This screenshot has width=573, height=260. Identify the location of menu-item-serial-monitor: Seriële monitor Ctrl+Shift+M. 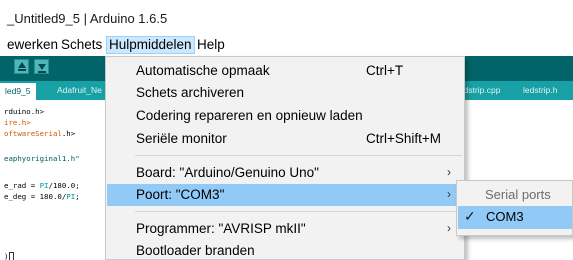
(285, 139).